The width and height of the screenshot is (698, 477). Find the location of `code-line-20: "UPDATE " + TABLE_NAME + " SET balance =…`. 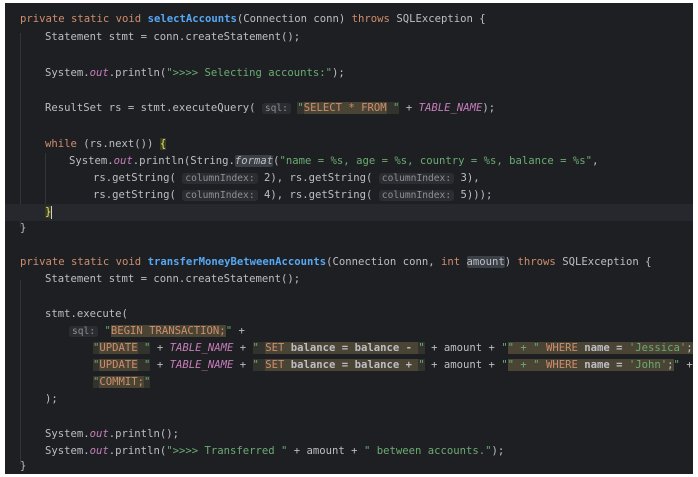

code-line-20: "UPDATE " + TABLE_NAME + " SET balance =… is located at coordinates (349, 348).